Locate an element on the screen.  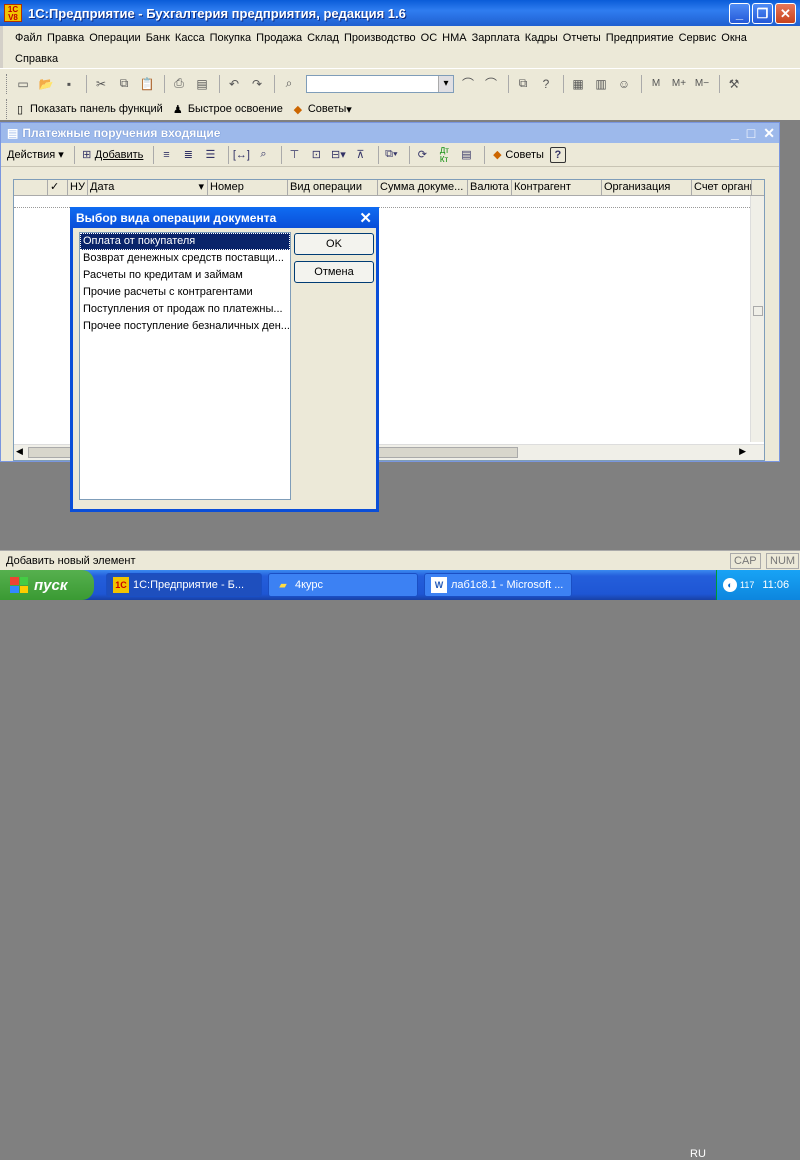
minimize-button: _ is located at coordinates (739, 13).